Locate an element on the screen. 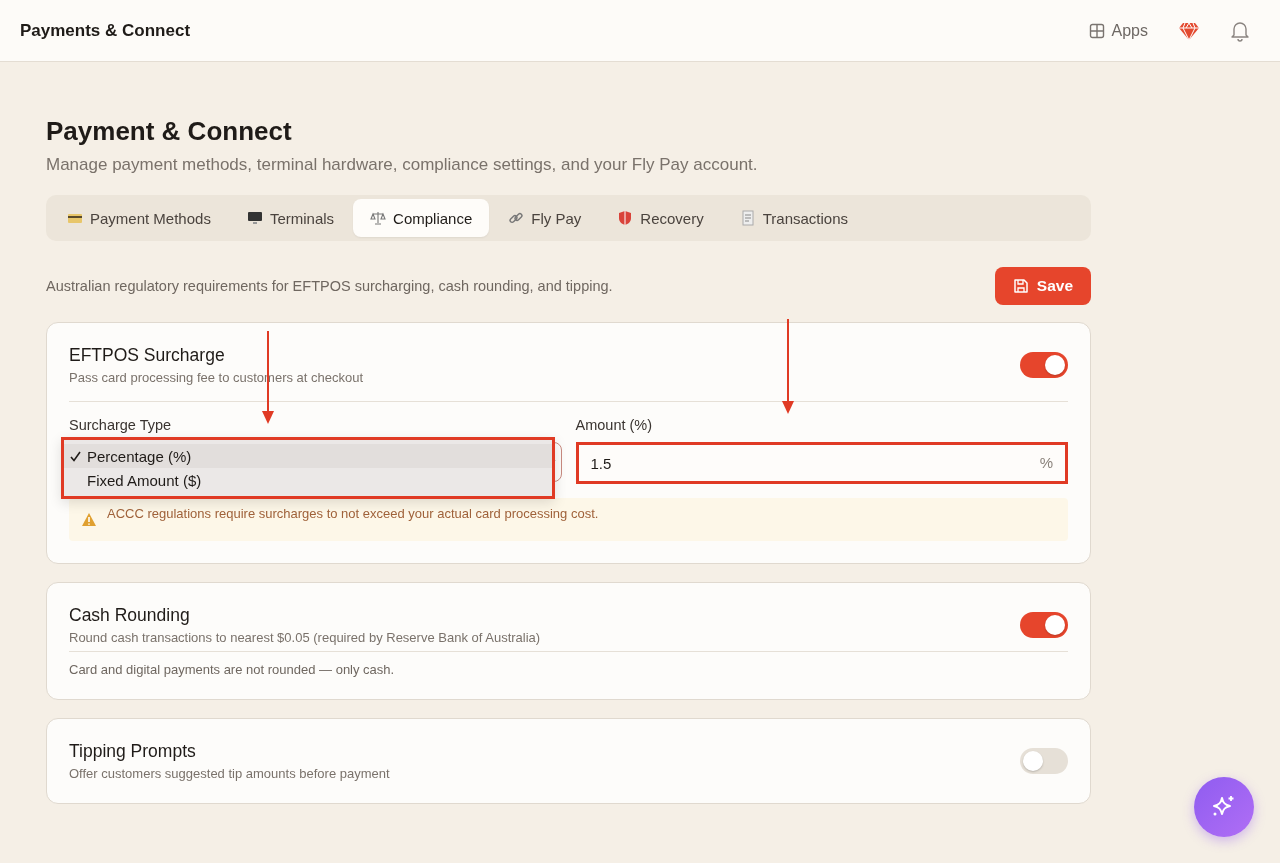  dropdown-option: Fixed Amount ($) is located at coordinates (308, 480).